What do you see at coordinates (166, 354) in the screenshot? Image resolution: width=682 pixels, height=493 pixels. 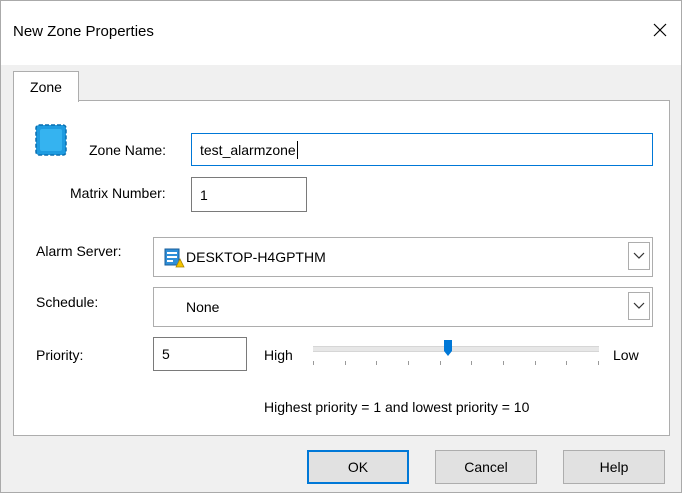 I see `priority-value: 5` at bounding box center [166, 354].